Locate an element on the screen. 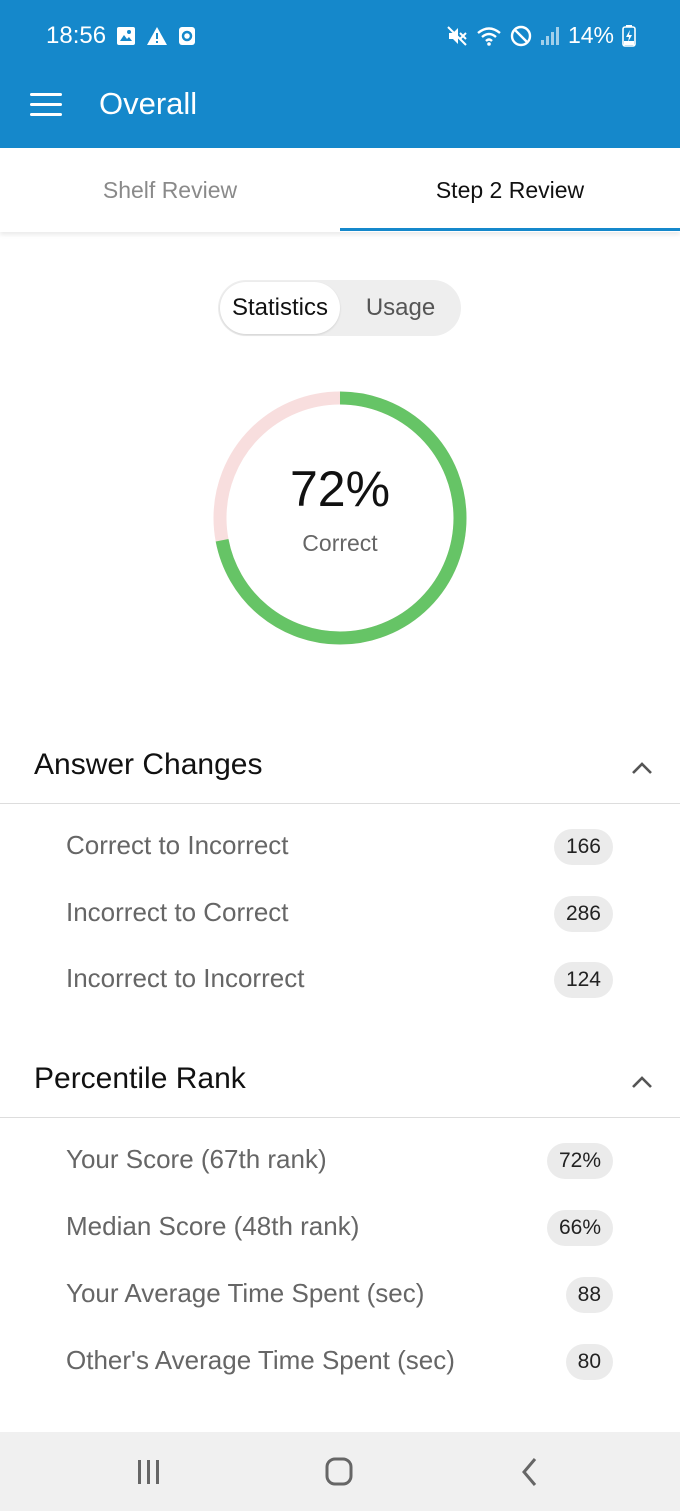 The height and width of the screenshot is (1511, 680). status-left-icons is located at coordinates (156, 36).